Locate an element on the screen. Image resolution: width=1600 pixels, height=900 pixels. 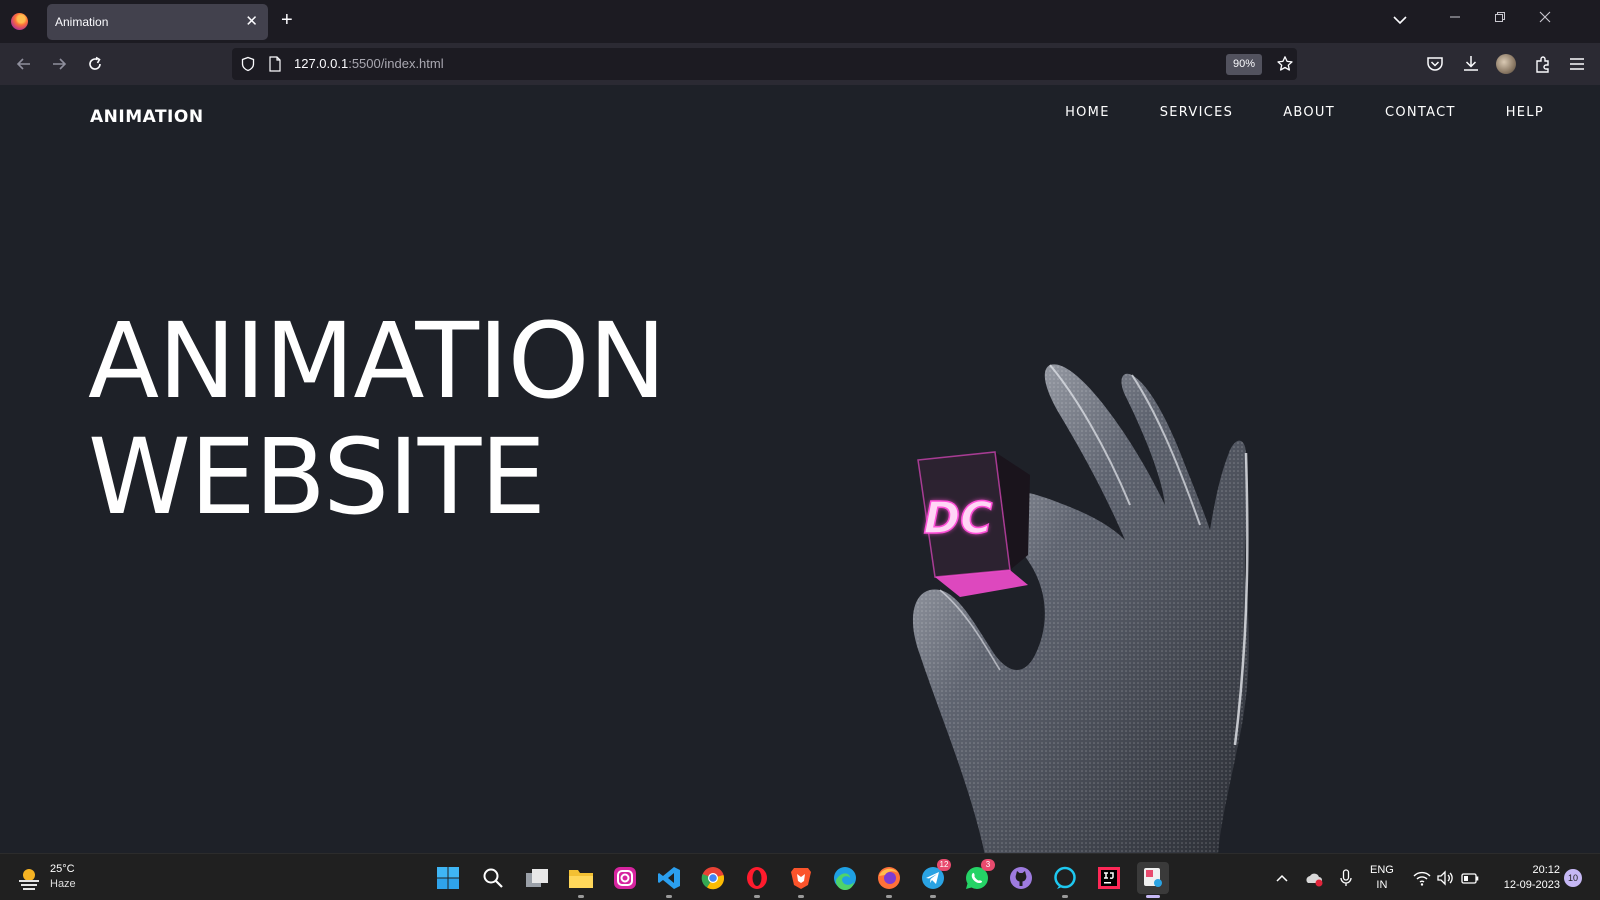
hero-title: ANIMATION WEBSITE is located at coordinates (377, 419).